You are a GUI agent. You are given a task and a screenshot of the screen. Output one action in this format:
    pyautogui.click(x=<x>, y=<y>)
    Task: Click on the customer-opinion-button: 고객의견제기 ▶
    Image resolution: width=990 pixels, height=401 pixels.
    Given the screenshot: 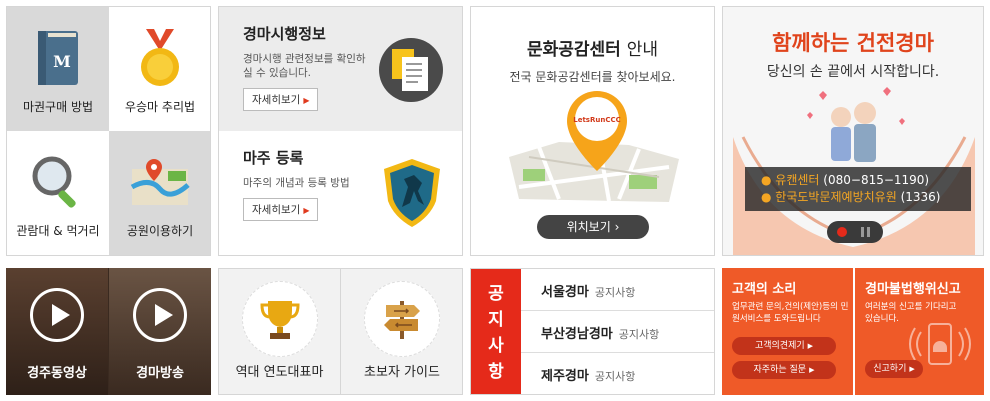 What is the action you would take?
    pyautogui.click(x=784, y=346)
    